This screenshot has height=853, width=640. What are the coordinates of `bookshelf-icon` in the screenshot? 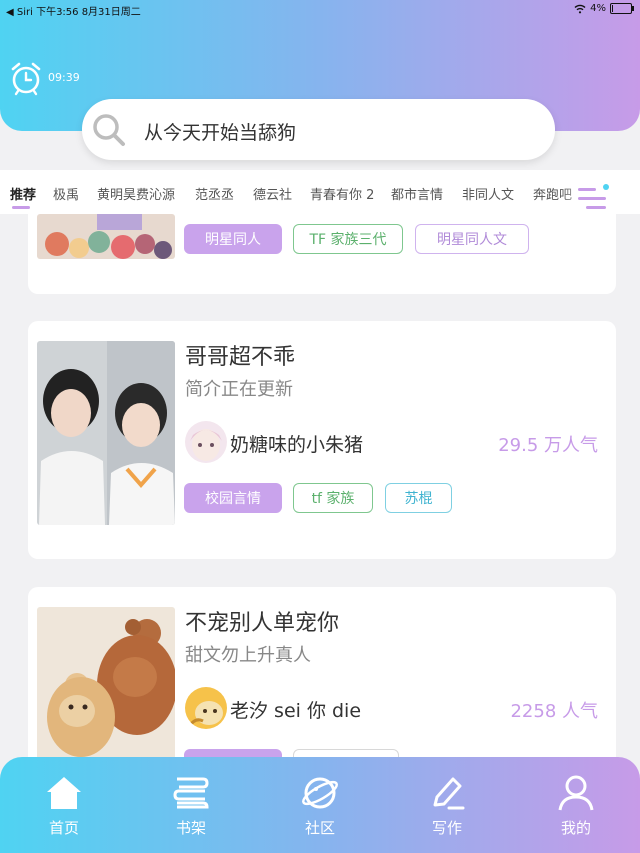 It's located at (191, 793).